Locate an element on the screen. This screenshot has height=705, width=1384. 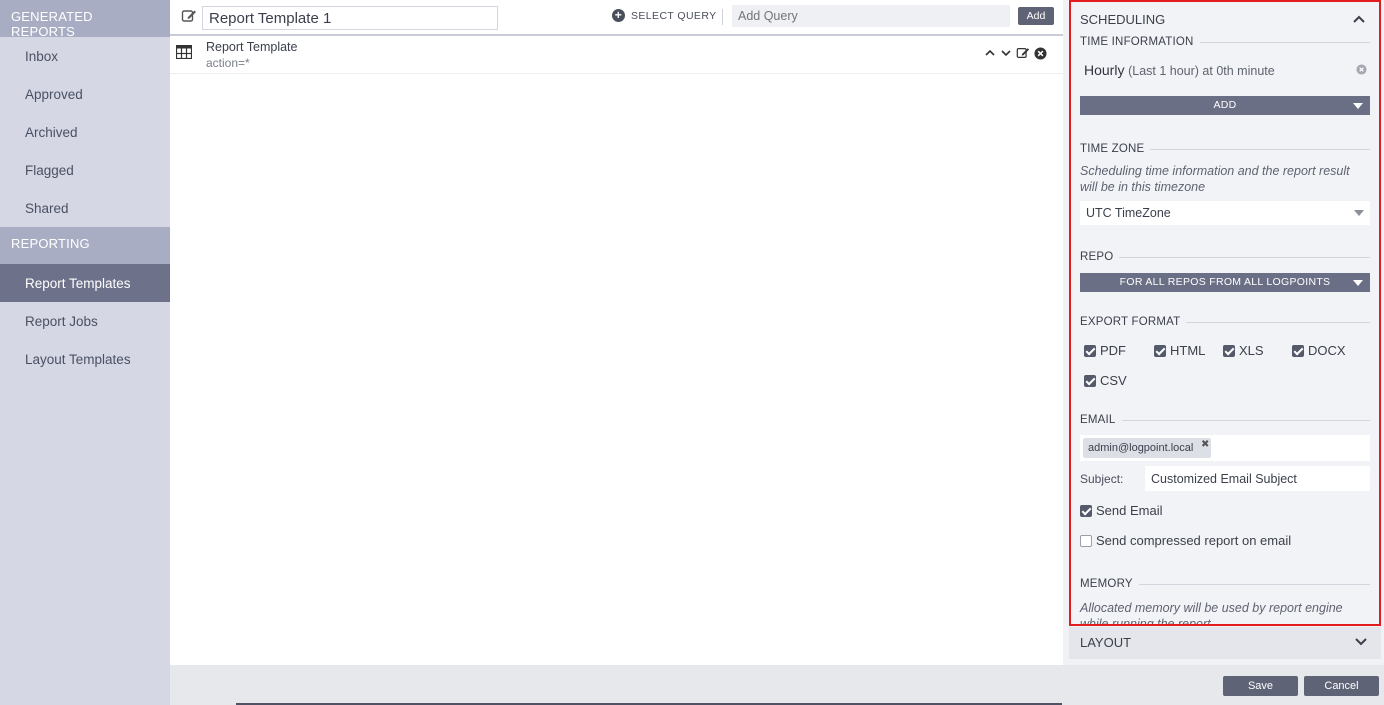
time-zone-value: UTC TimeZone is located at coordinates (1128, 213).